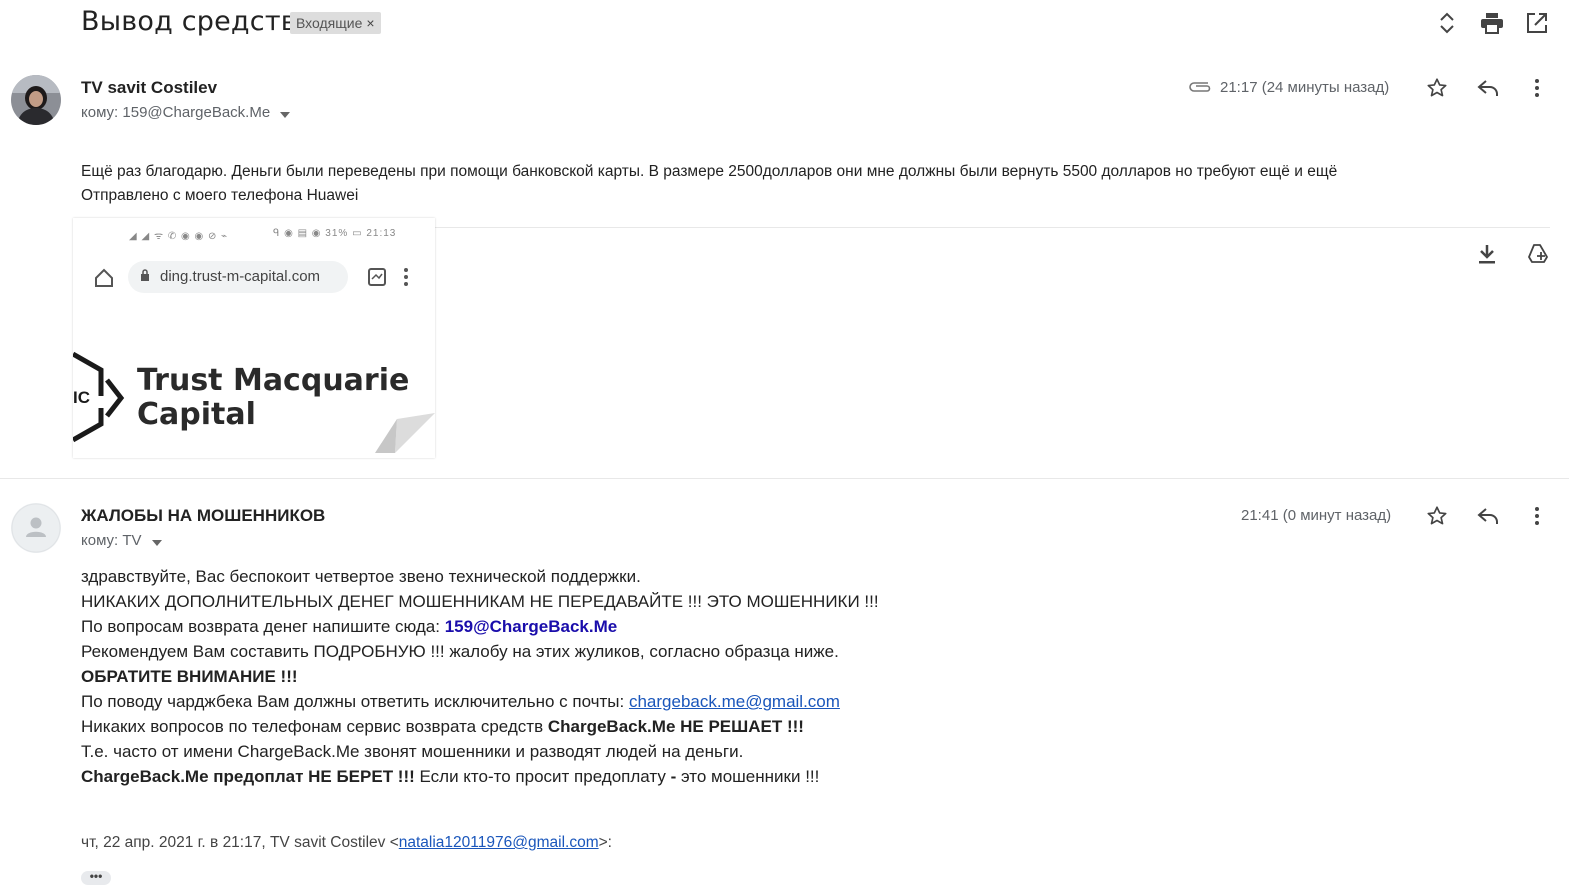 This screenshot has height=886, width=1569. What do you see at coordinates (406, 279) in the screenshot?
I see `browser-menu-icon` at bounding box center [406, 279].